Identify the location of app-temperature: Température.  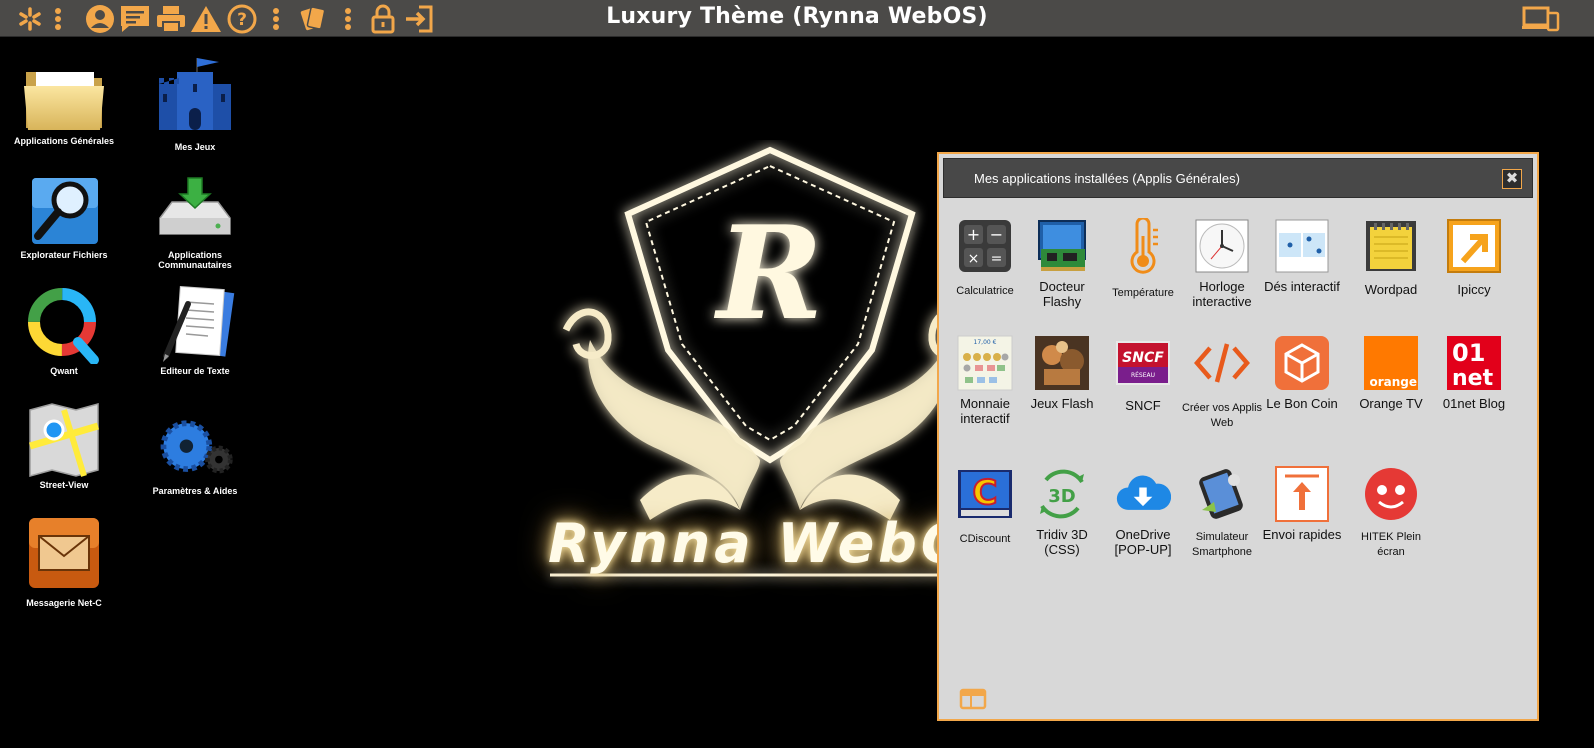
(1143, 259).